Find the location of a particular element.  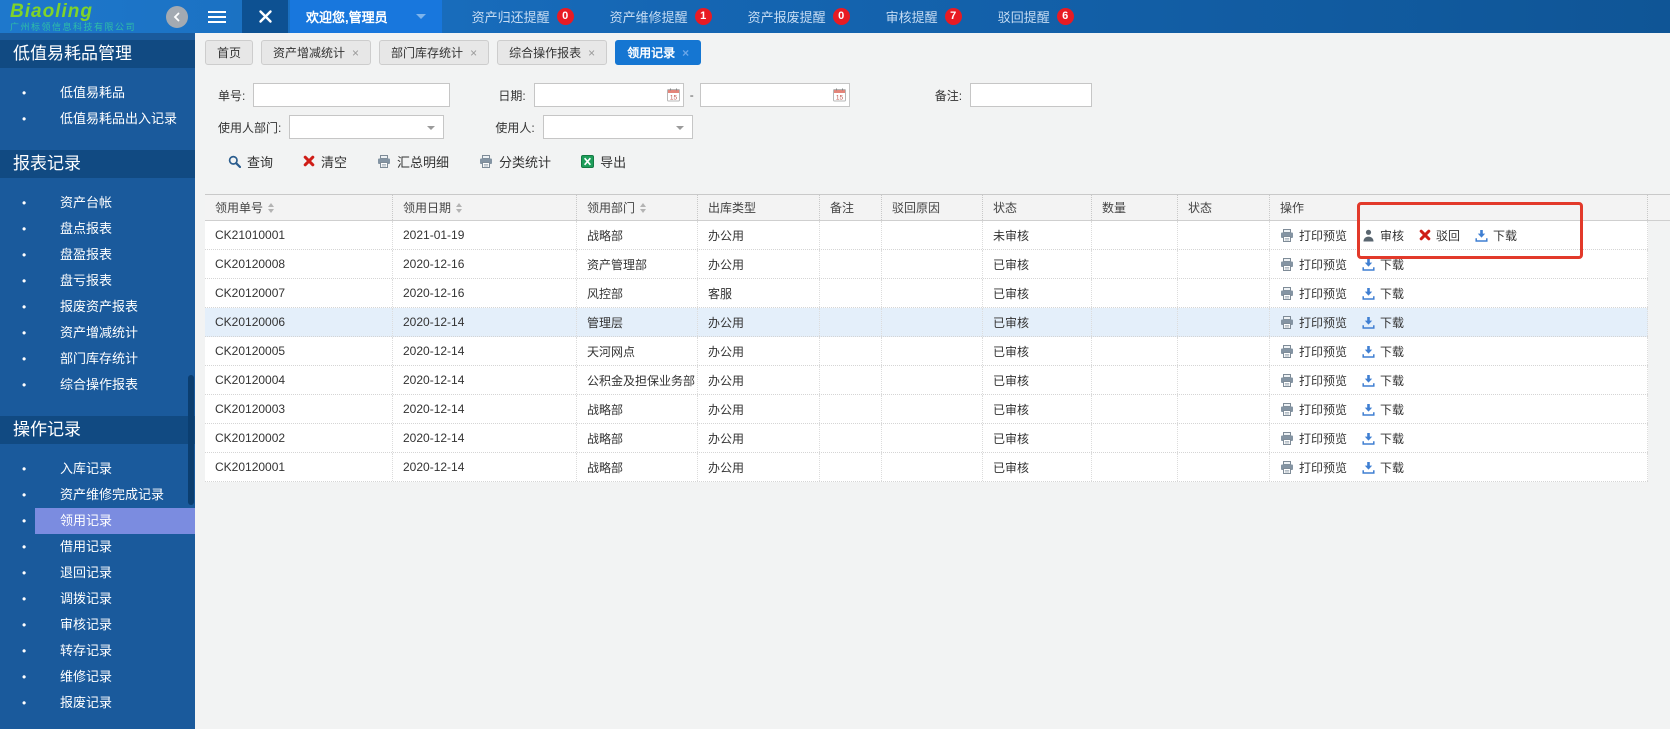

sidebar-item: • 部门库存统计 is located at coordinates (97, 359).